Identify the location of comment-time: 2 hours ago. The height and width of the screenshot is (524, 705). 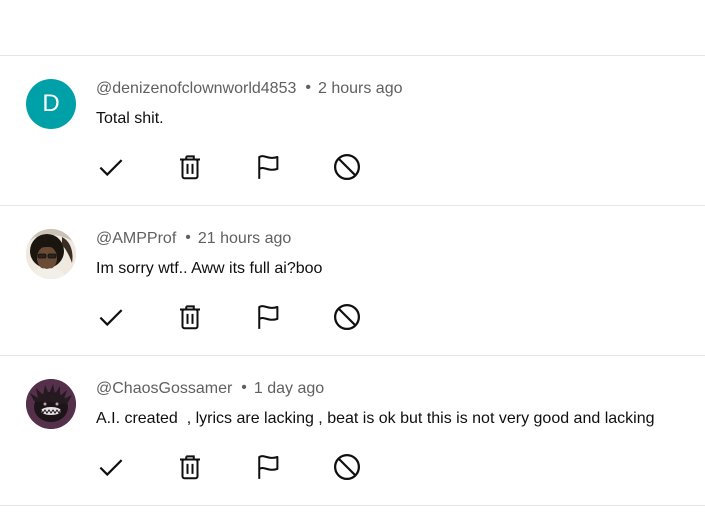
(360, 88).